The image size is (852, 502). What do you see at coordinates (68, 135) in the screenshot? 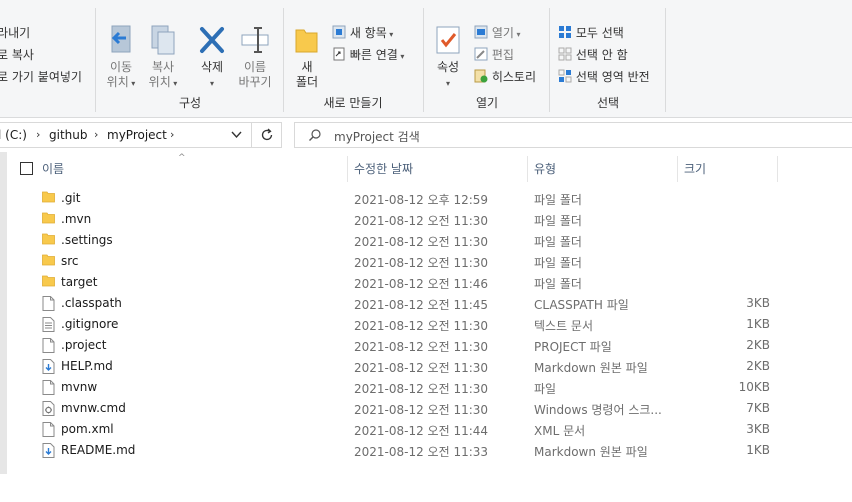
I see `breadcrumb-github: github` at bounding box center [68, 135].